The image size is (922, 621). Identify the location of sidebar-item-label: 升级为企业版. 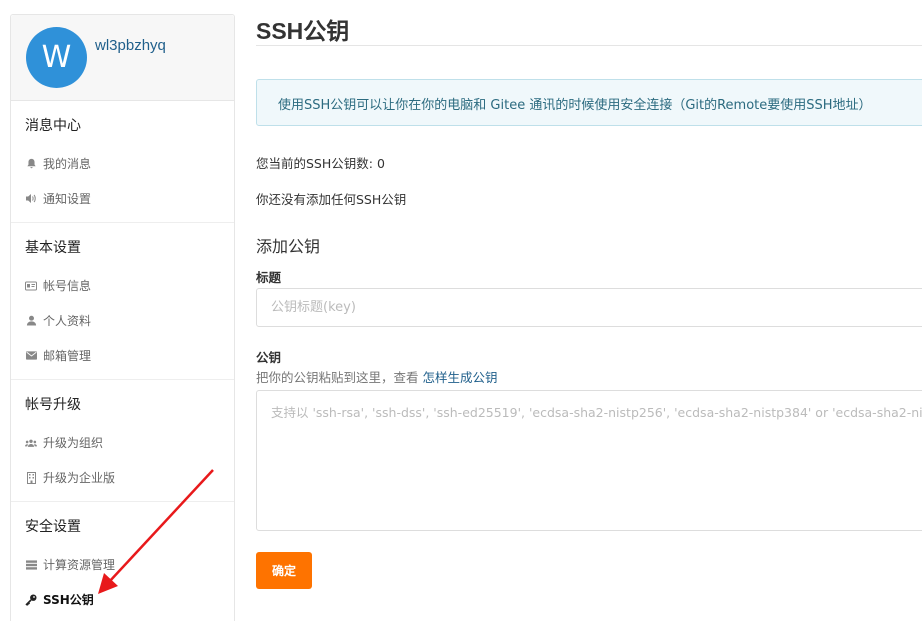
(79, 478).